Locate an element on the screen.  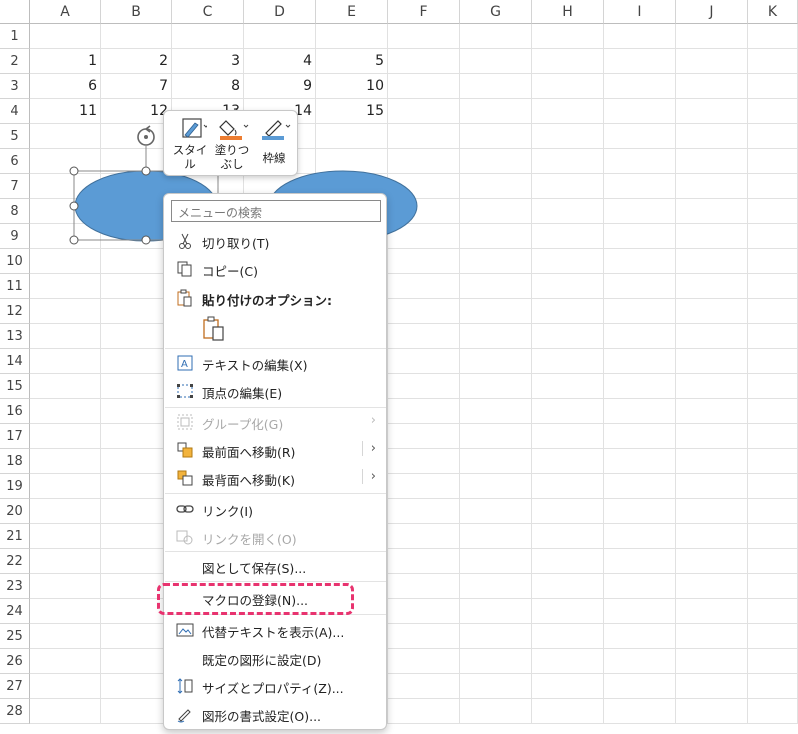
format-shape-icon is located at coordinates (184, 716).